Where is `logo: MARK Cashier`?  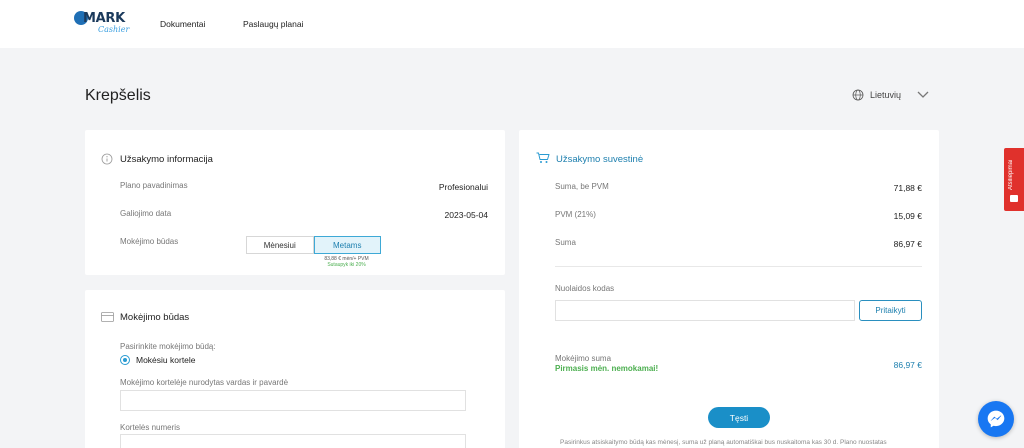
logo: MARK Cashier is located at coordinates (101, 23).